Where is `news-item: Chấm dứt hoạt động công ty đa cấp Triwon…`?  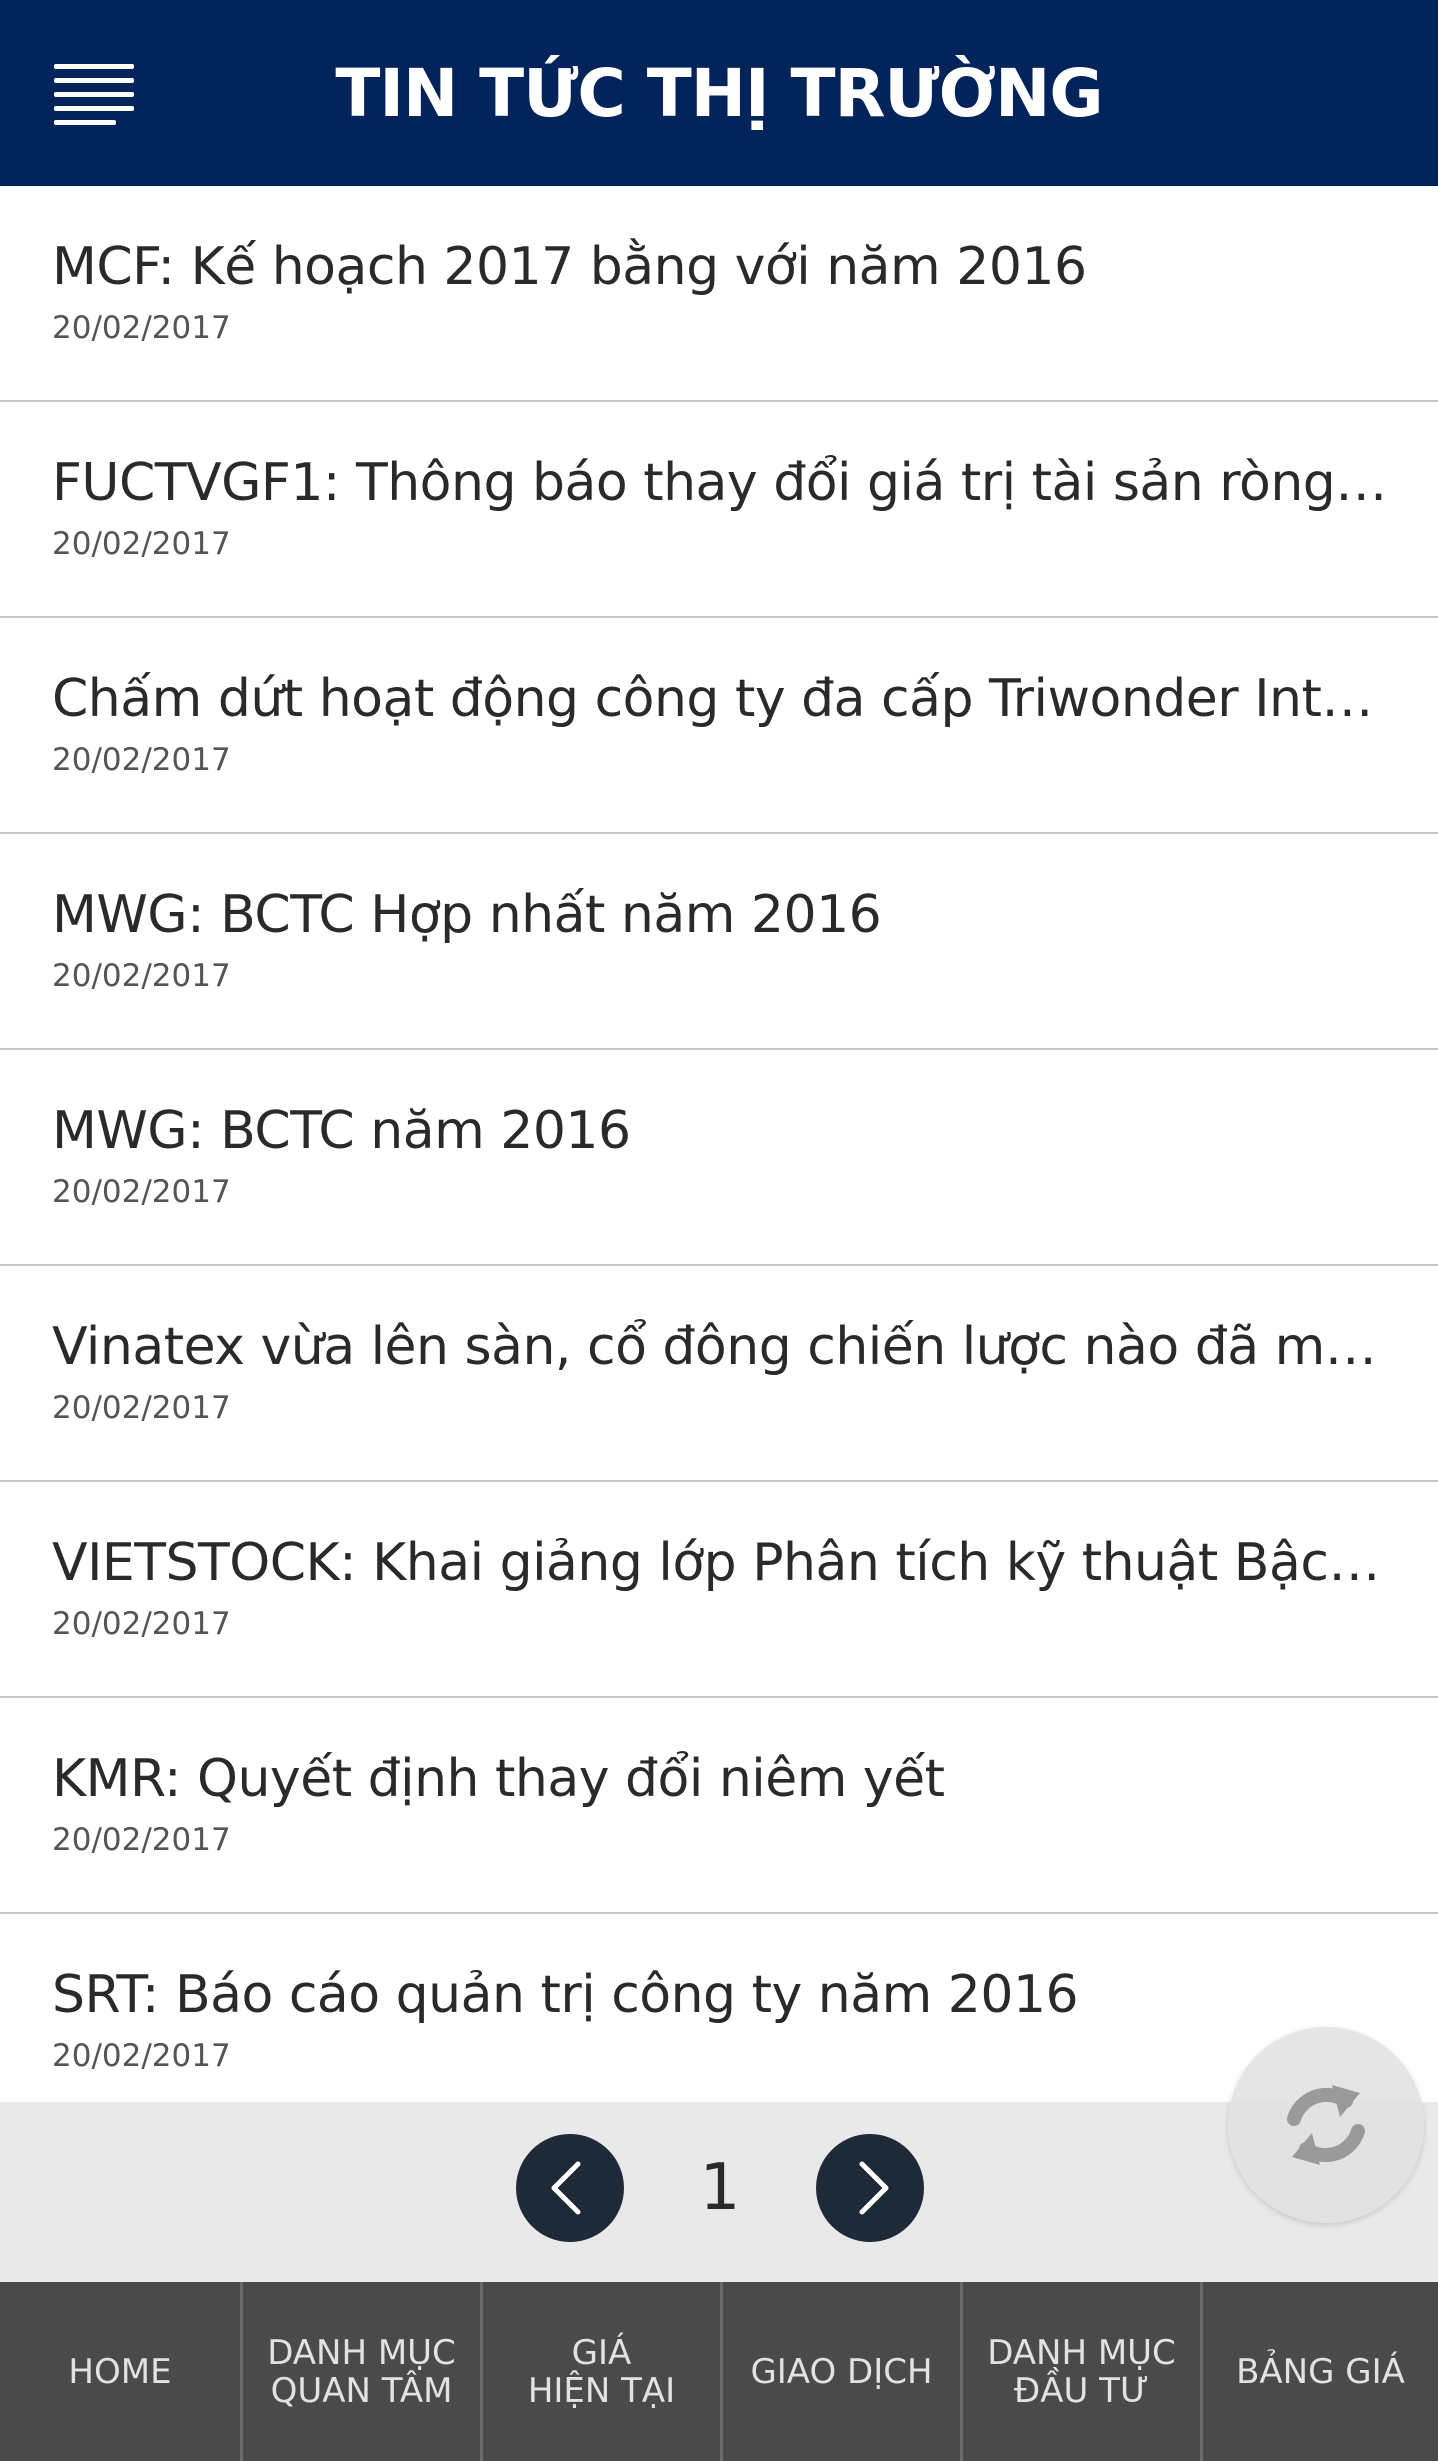 news-item: Chấm dứt hoạt động công ty đa cấp Triwon… is located at coordinates (719, 726).